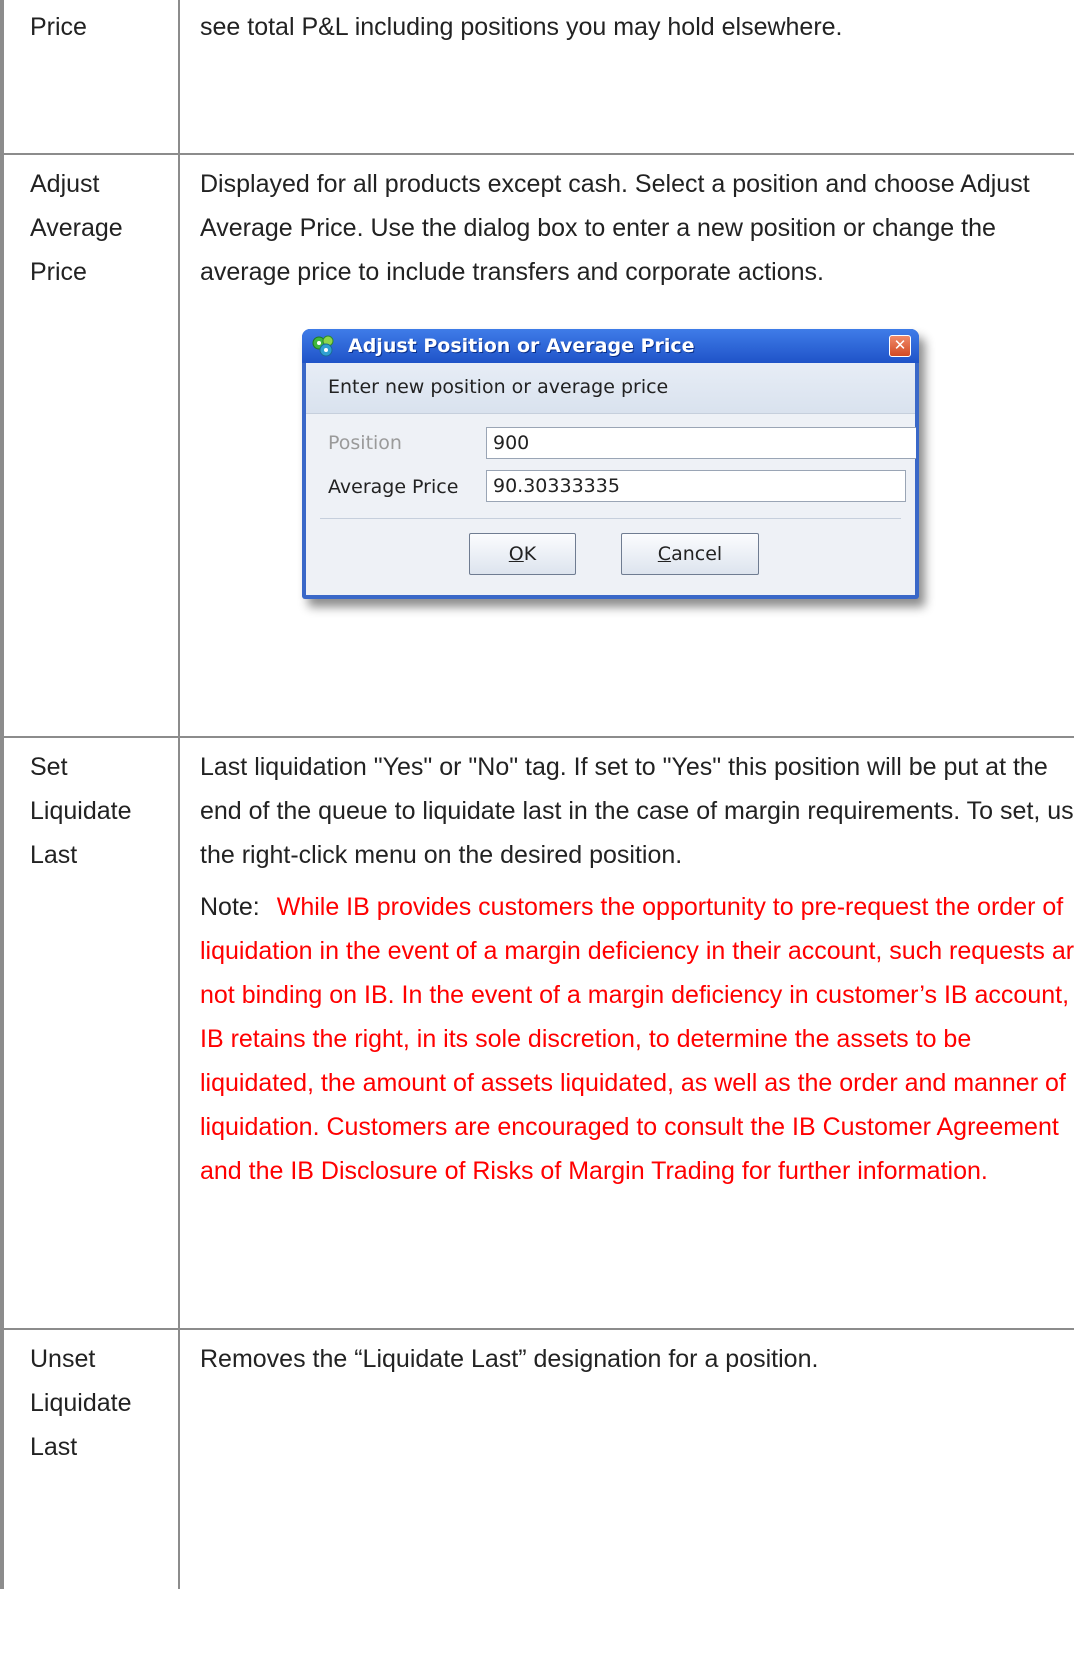 The image size is (1074, 1671). I want to click on dialog-title: Adjust Position or Average Price, so click(521, 346).